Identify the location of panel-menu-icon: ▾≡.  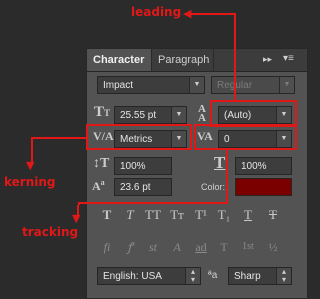
(288, 58).